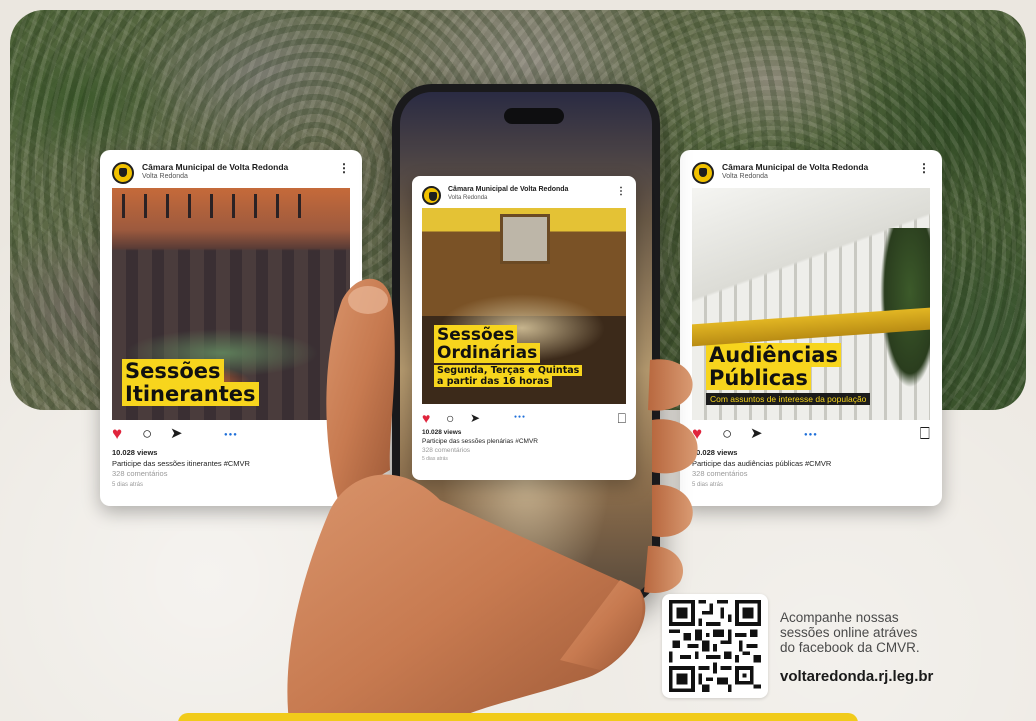 The width and height of the screenshot is (1036, 721). What do you see at coordinates (508, 370) in the screenshot?
I see `schedule-days: Segunda, Terças e Quintas` at bounding box center [508, 370].